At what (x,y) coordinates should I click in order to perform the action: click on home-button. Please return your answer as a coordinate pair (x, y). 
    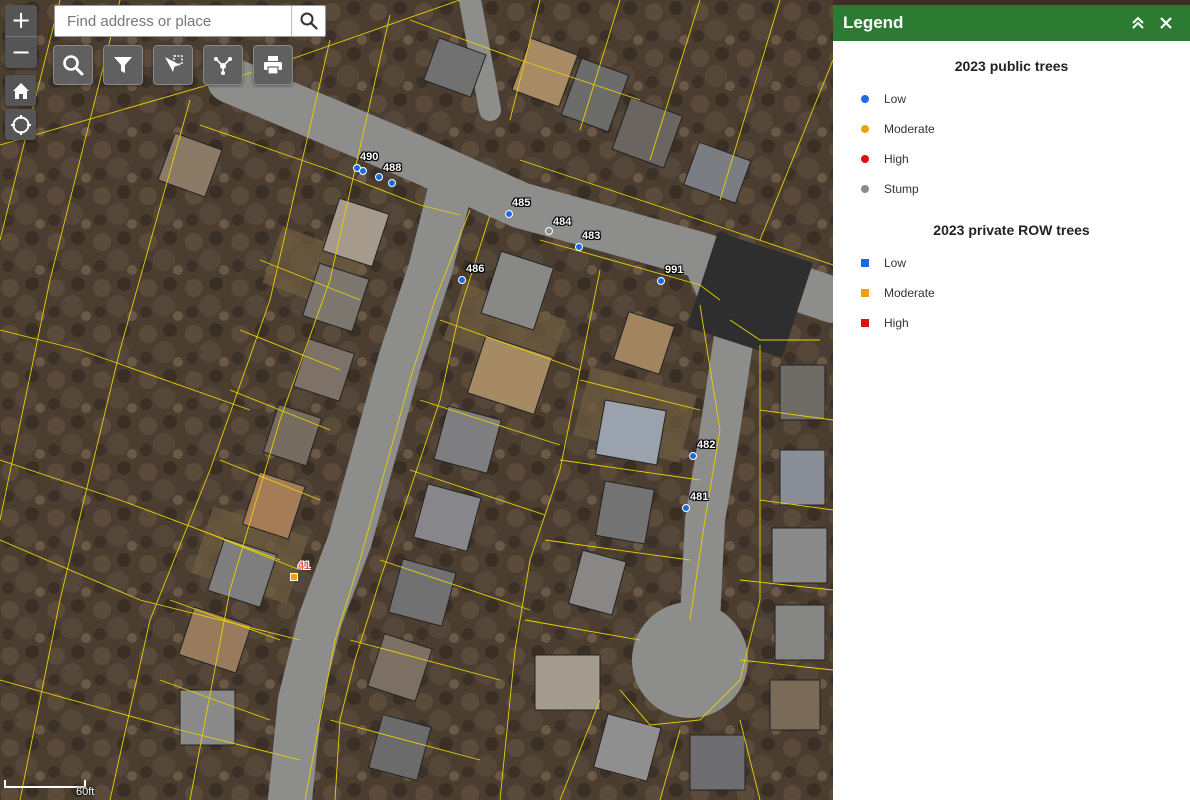
    Looking at the image, I should click on (20, 90).